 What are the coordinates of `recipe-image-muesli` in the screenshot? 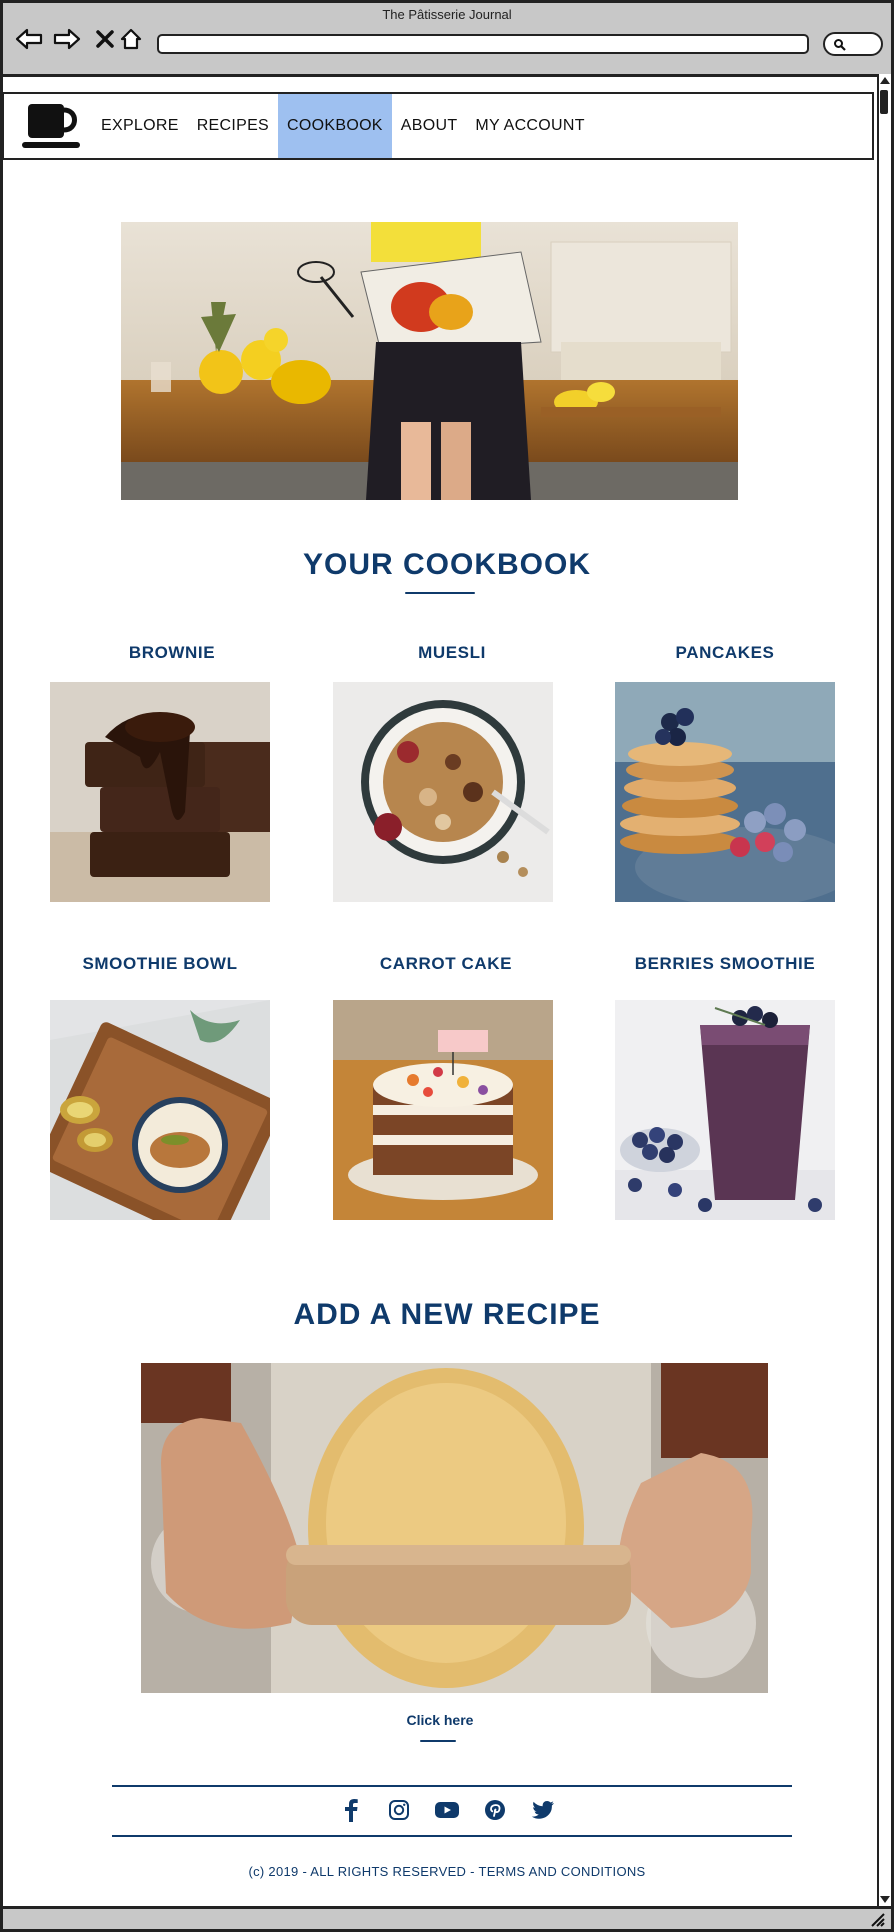 It's located at (443, 792).